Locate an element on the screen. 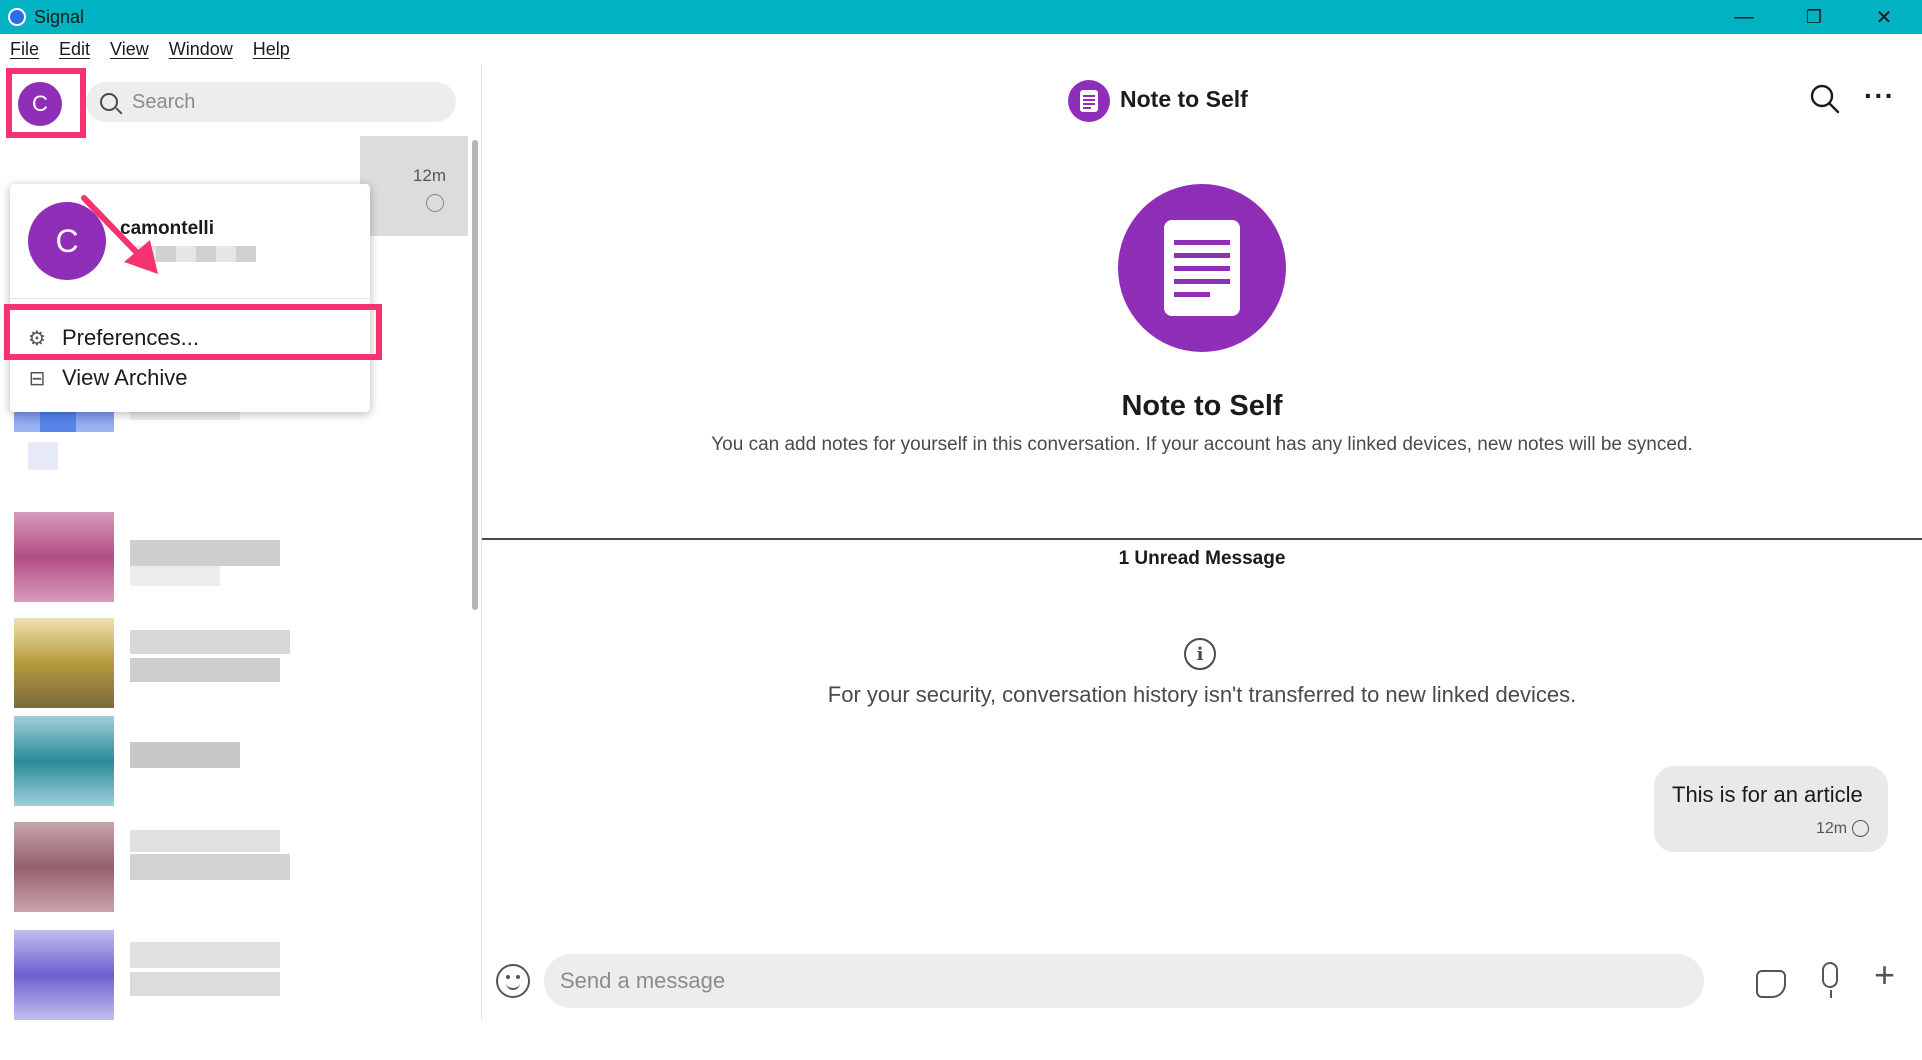 This screenshot has width=1922, height=1060. sidebar-scrollbar is located at coordinates (475, 375).